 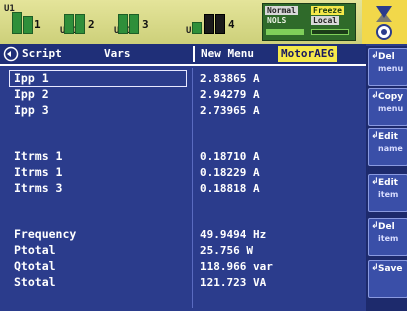 What do you see at coordinates (184, 94) in the screenshot?
I see `table-row: Ipp 2 2.94279 A` at bounding box center [184, 94].